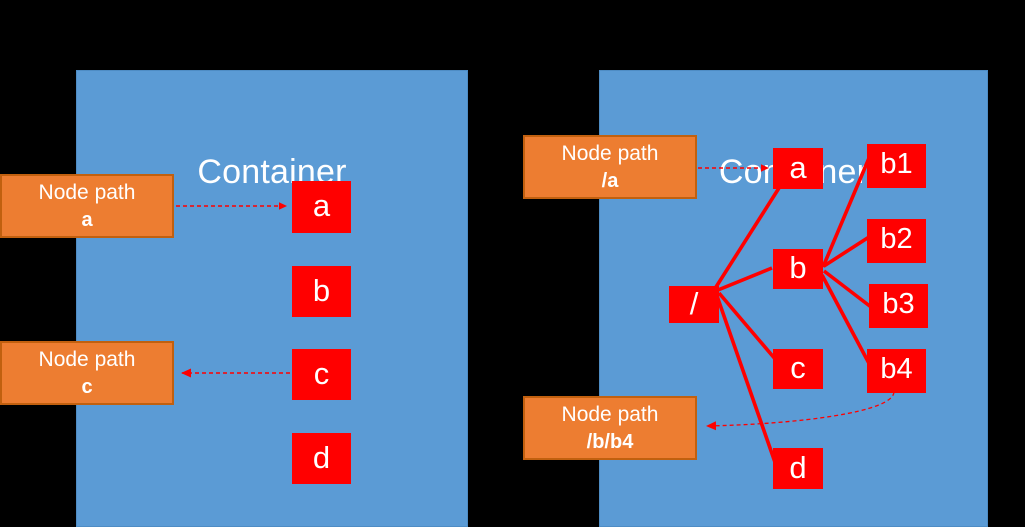 This screenshot has width=1025, height=527. I want to click on left-node-d: d, so click(321, 458).